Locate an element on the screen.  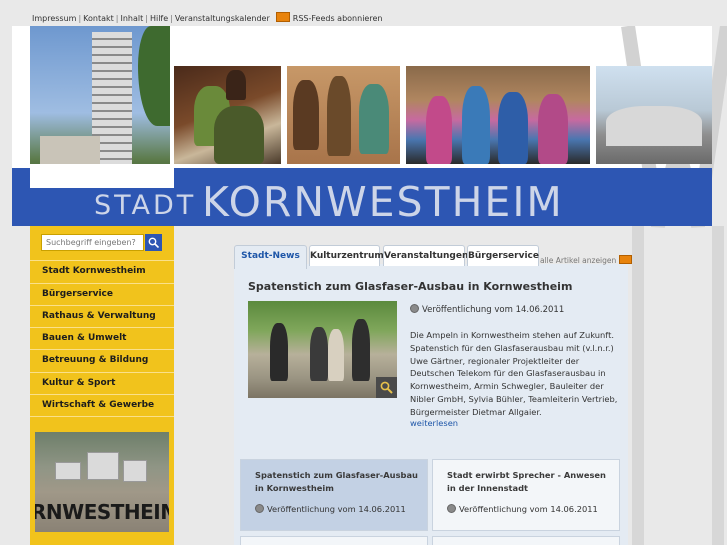
article-date-text: Veröffentlichung vom 14.06.2011 is located at coordinates (493, 310).